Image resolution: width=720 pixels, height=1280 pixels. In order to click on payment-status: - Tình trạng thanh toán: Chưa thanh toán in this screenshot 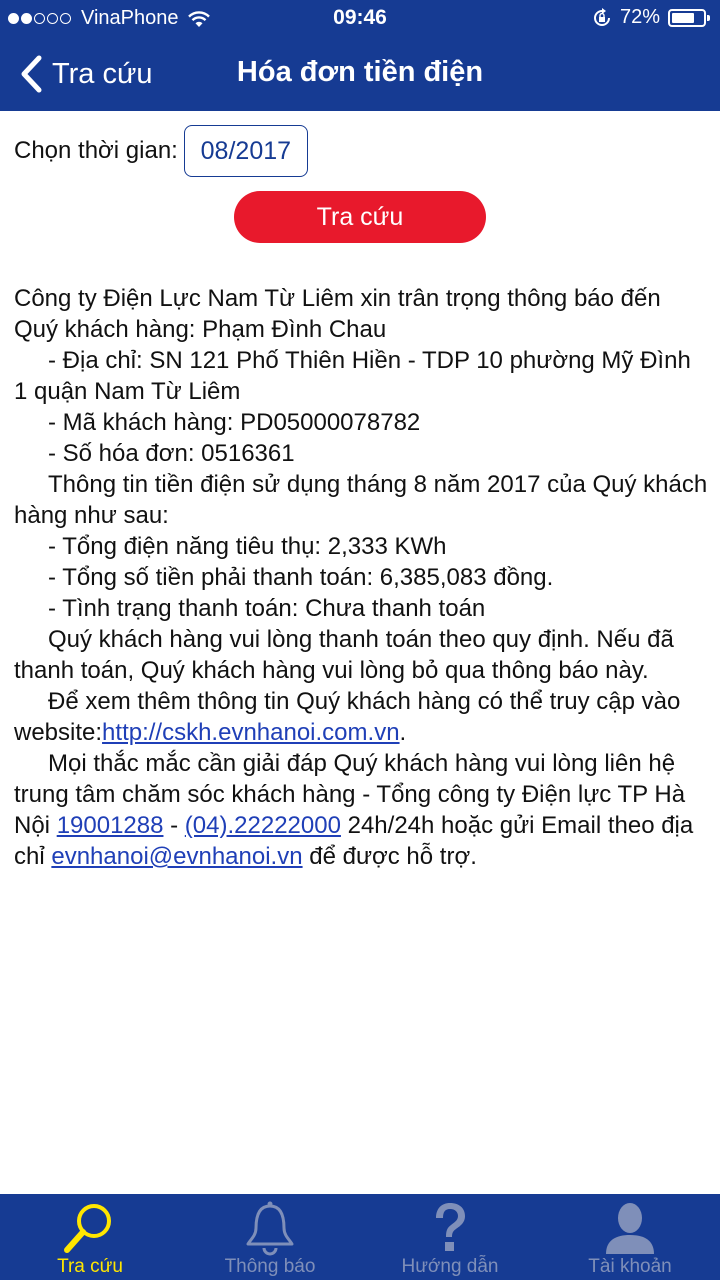, I will do `click(267, 608)`.